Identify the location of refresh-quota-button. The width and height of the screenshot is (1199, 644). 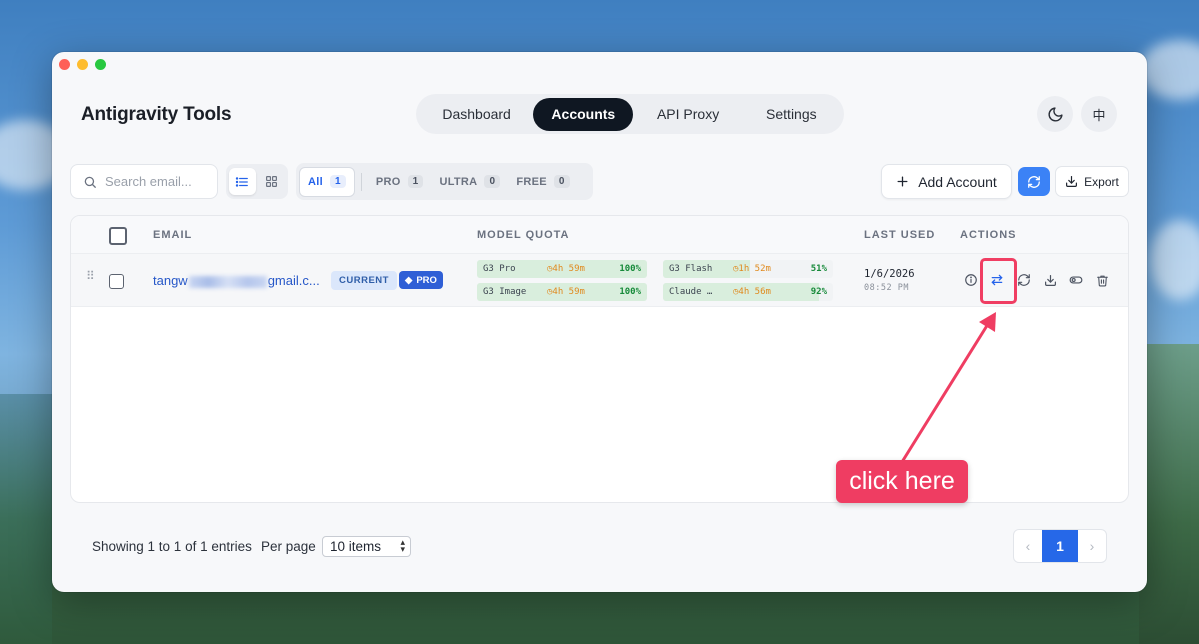
(1024, 280).